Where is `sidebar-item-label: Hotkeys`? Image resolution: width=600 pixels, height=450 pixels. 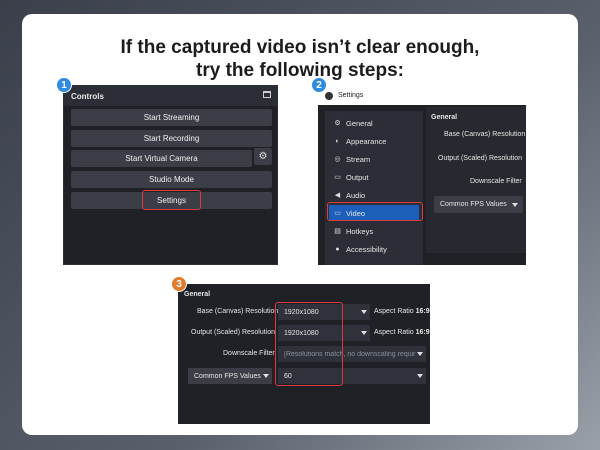
sidebar-item-label: Hotkeys is located at coordinates (360, 231).